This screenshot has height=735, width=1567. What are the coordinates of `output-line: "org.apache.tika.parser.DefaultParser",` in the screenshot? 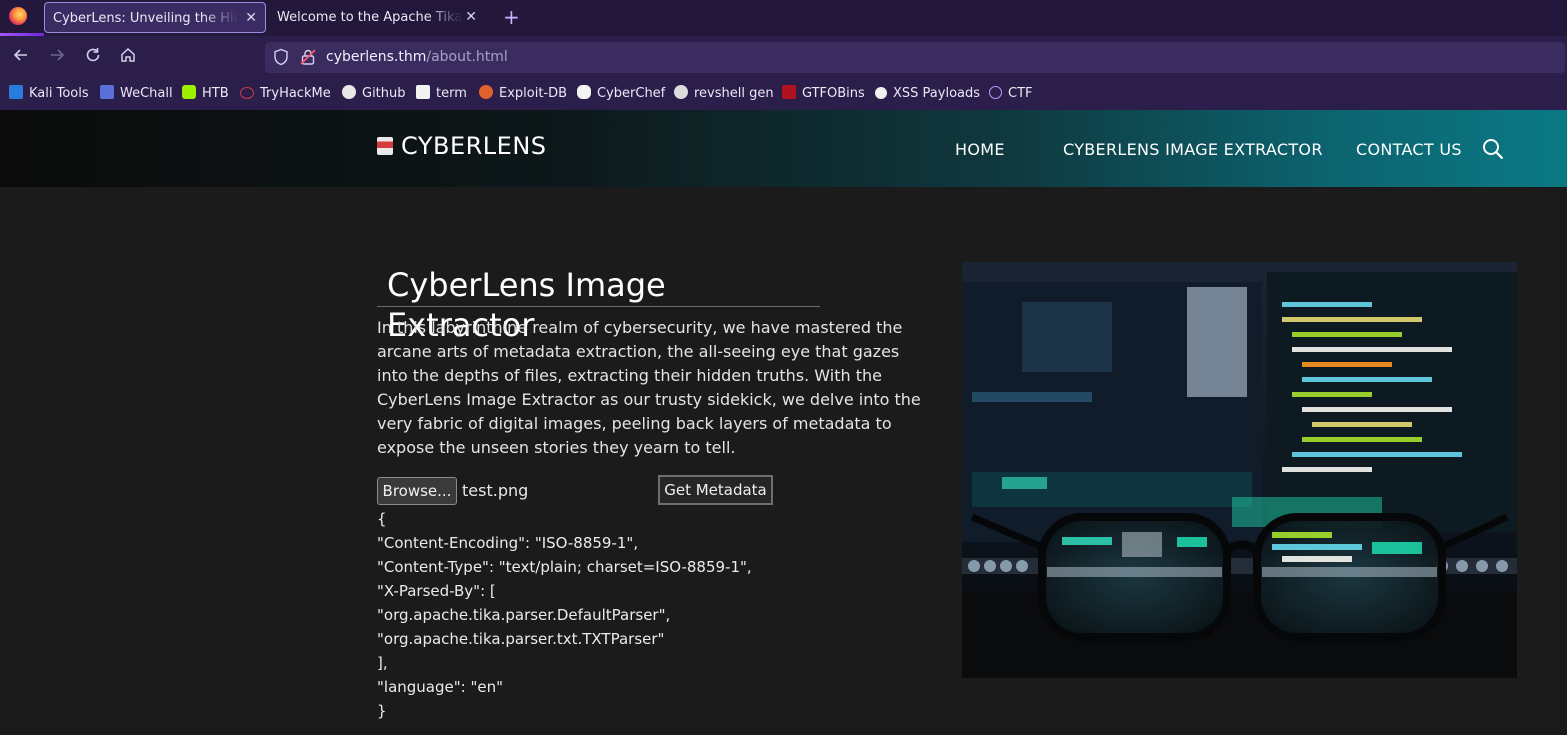 It's located at (524, 615).